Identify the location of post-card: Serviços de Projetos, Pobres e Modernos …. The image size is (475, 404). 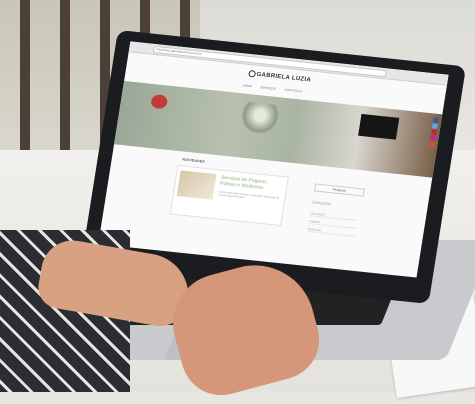
(229, 195).